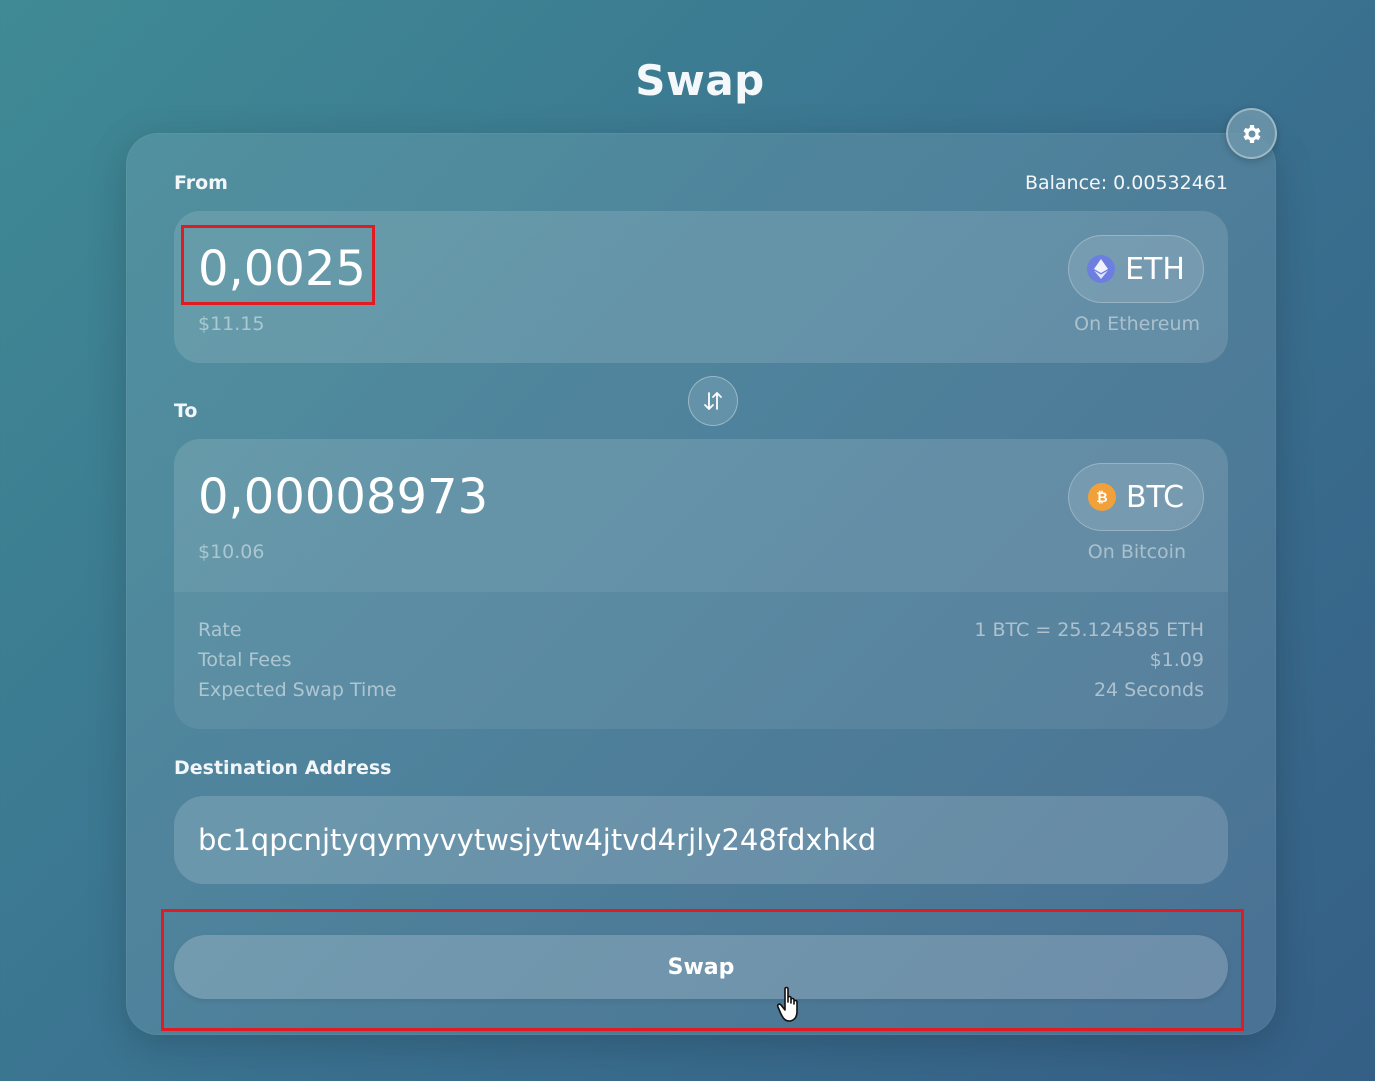 The width and height of the screenshot is (1375, 1081). Describe the element at coordinates (1136, 552) in the screenshot. I see `to-network: On Bitcoin` at that location.